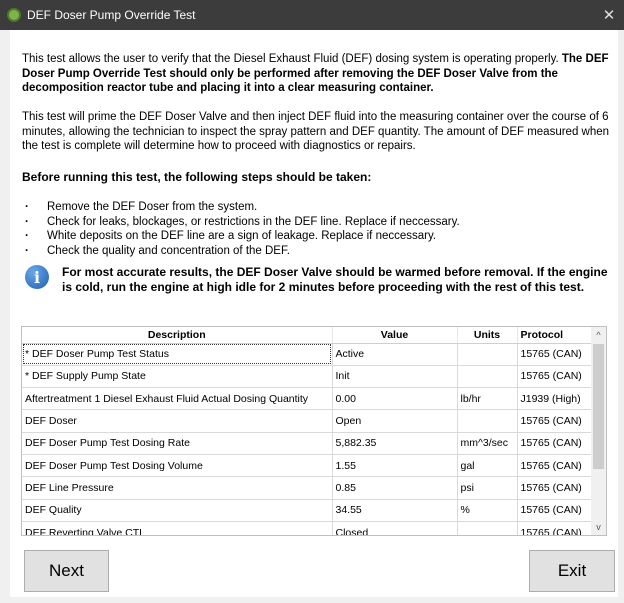  What do you see at coordinates (487, 510) in the screenshot?
I see `cell-units: %` at bounding box center [487, 510].